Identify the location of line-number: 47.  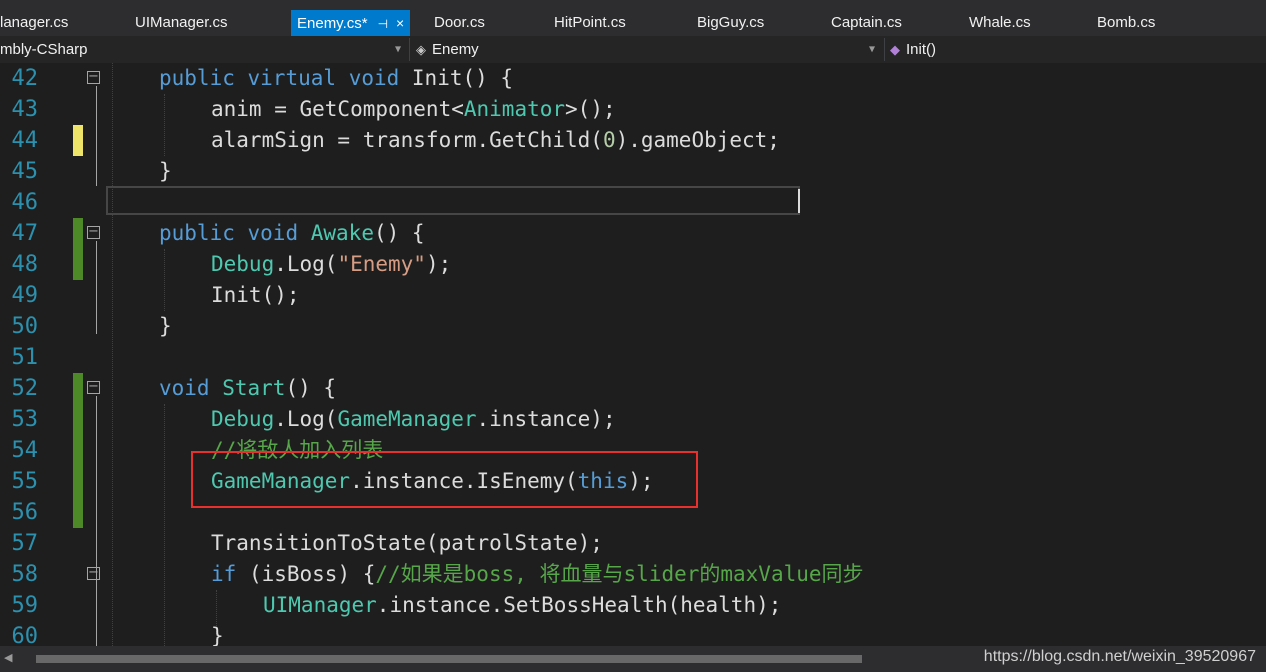
(25, 233).